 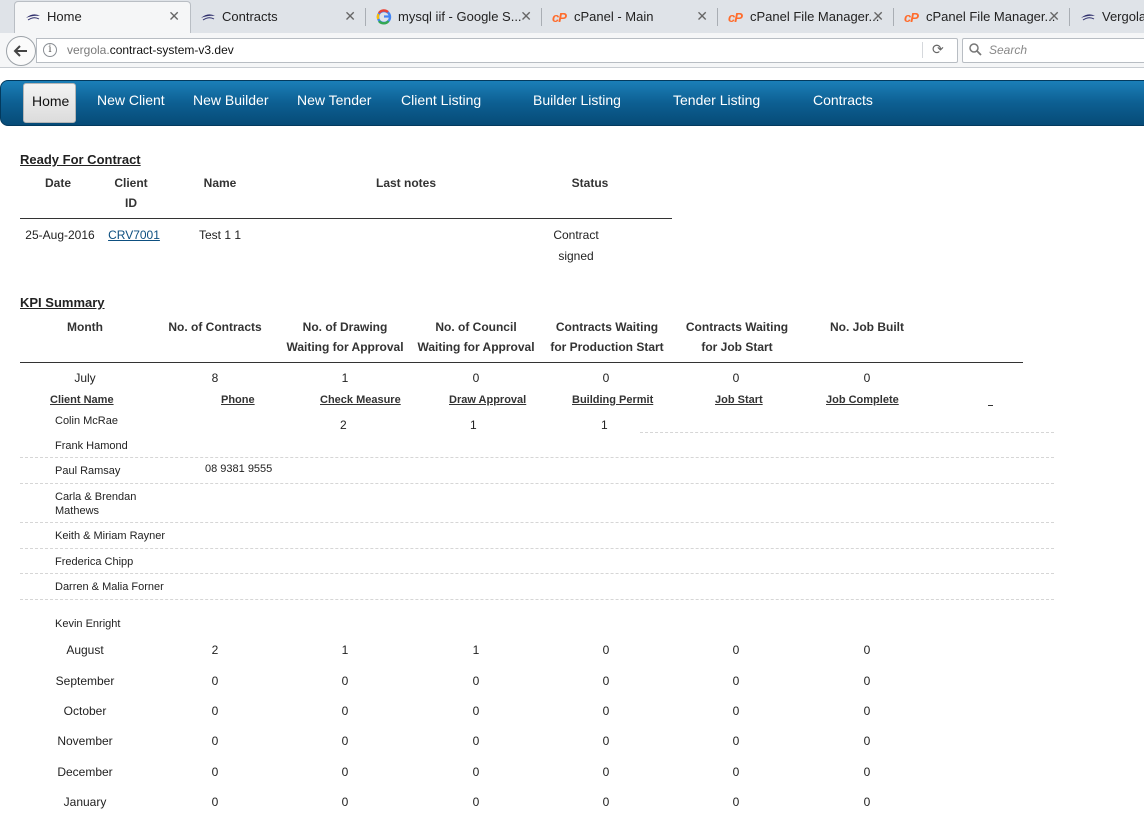 What do you see at coordinates (1053, 50) in the screenshot?
I see `search-input: Search` at bounding box center [1053, 50].